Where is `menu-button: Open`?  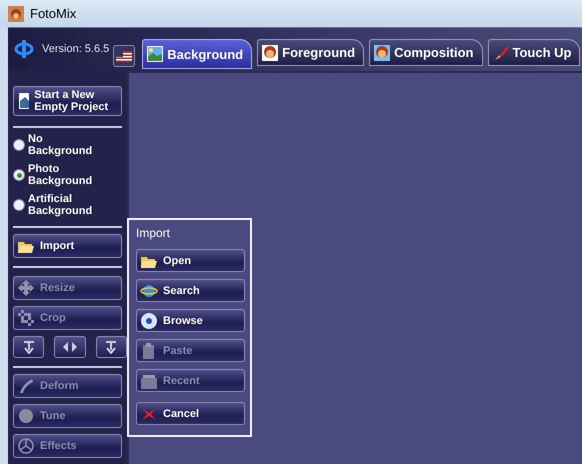 menu-button: Open is located at coordinates (190, 260).